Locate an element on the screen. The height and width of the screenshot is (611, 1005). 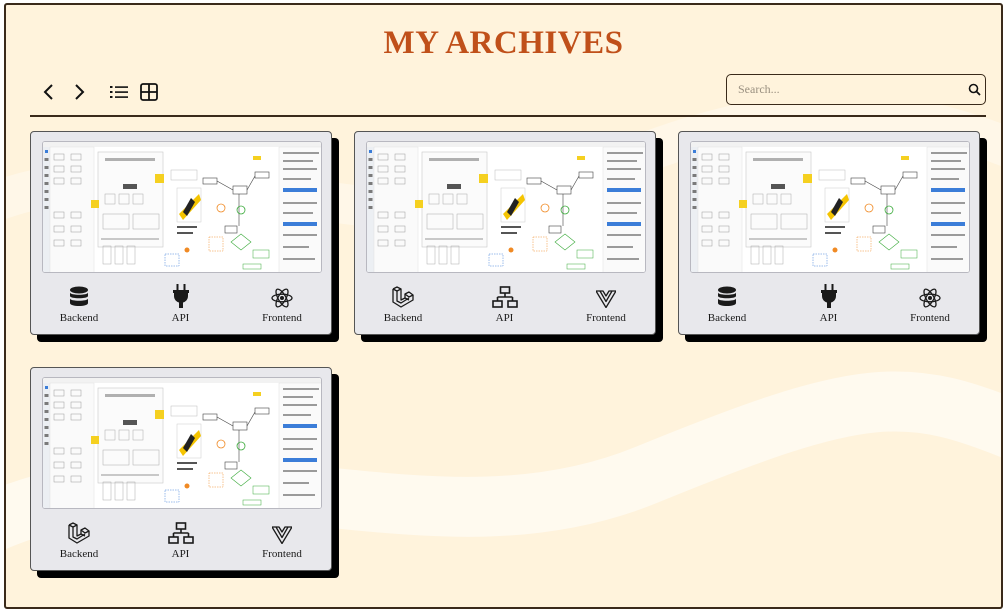
chevron-right-icon is located at coordinates (80, 92).